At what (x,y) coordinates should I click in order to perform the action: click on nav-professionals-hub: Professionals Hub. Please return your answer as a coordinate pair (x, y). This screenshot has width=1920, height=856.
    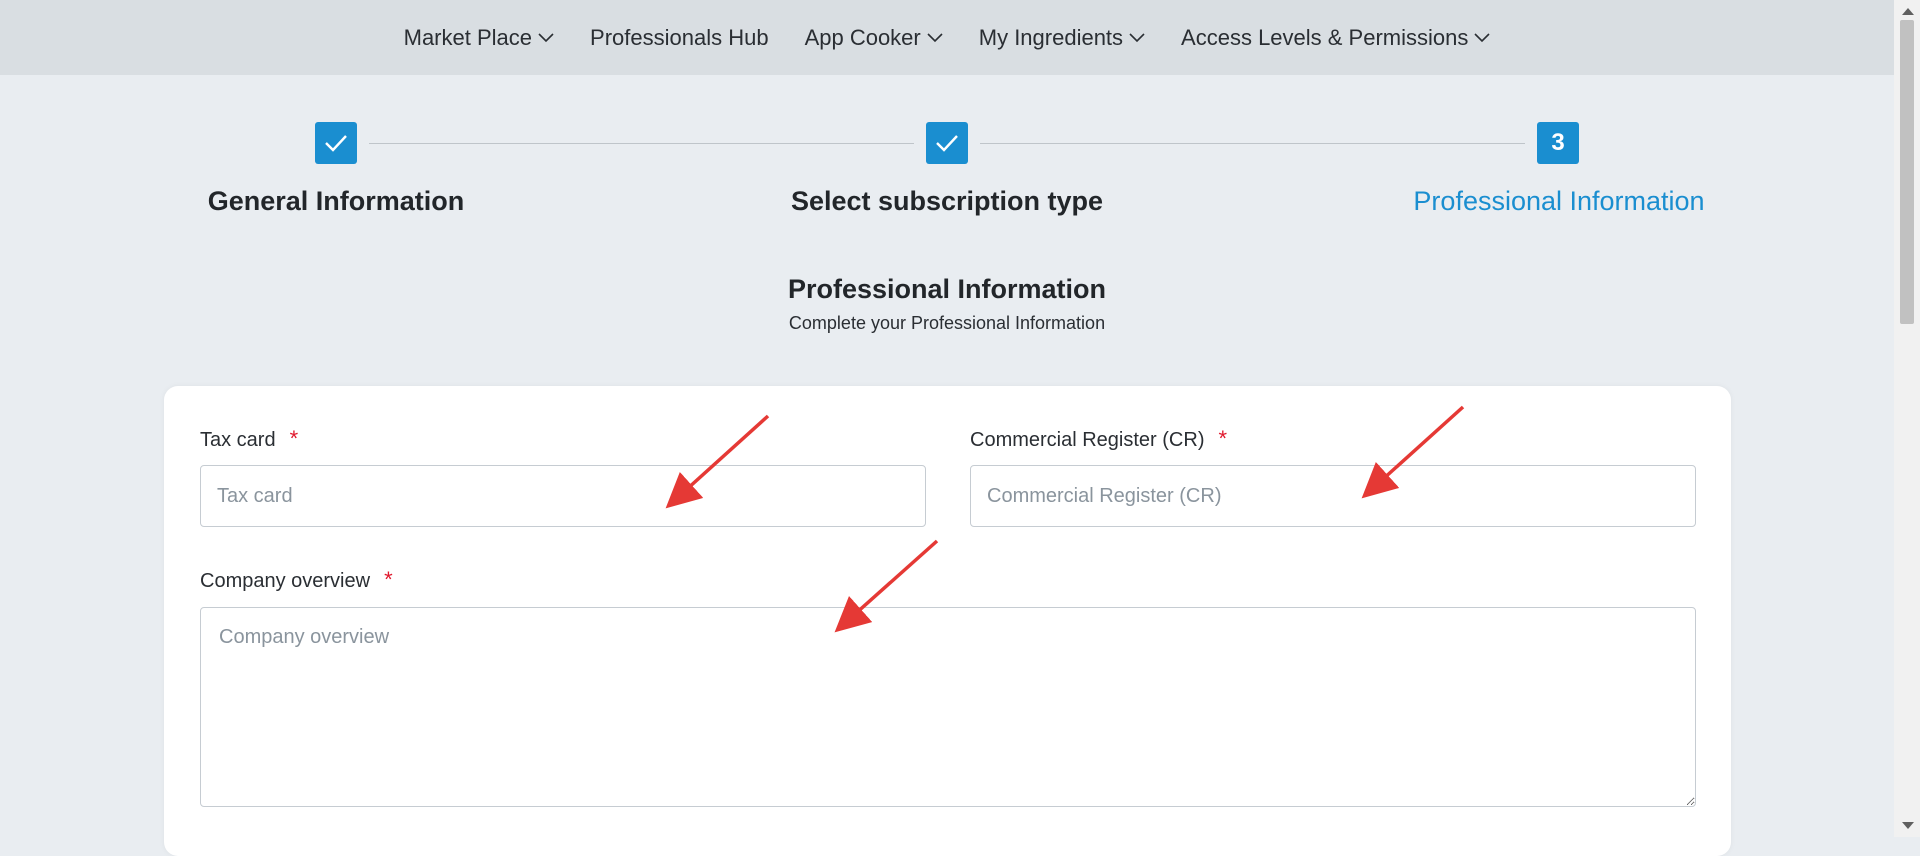
    Looking at the image, I should click on (679, 38).